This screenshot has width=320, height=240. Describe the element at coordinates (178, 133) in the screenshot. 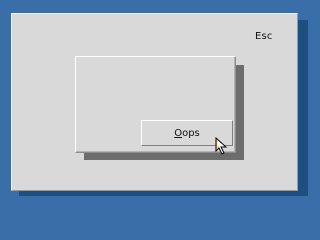

I see `oops-button-mnemonic: O` at that location.